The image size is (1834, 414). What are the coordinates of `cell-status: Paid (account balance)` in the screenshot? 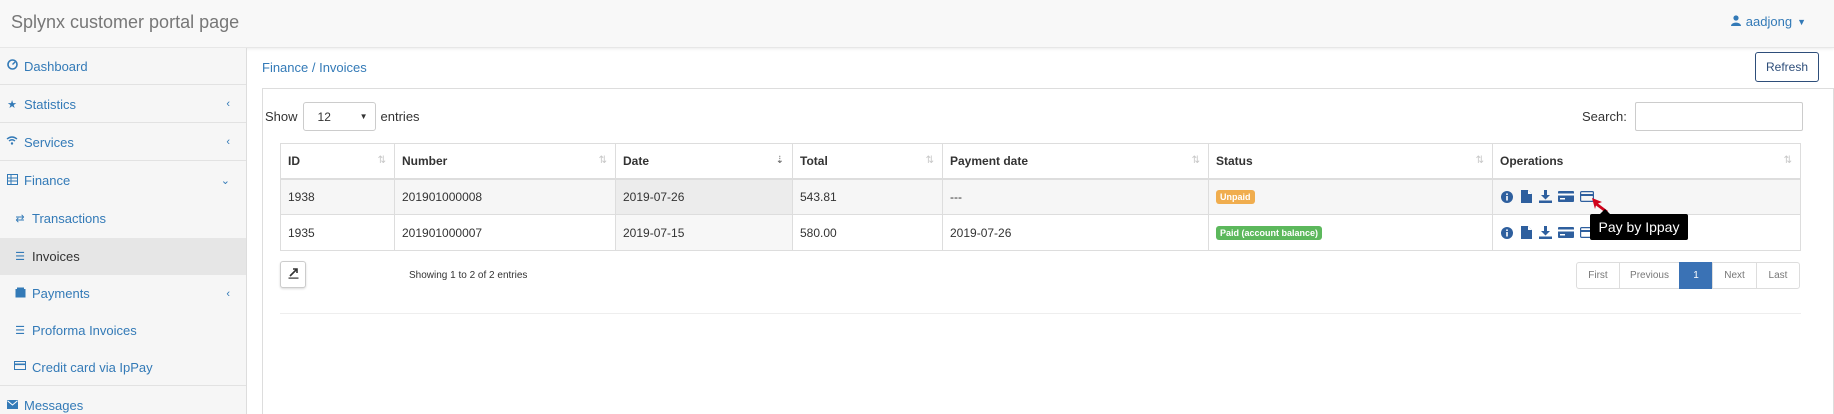 It's located at (1350, 232).